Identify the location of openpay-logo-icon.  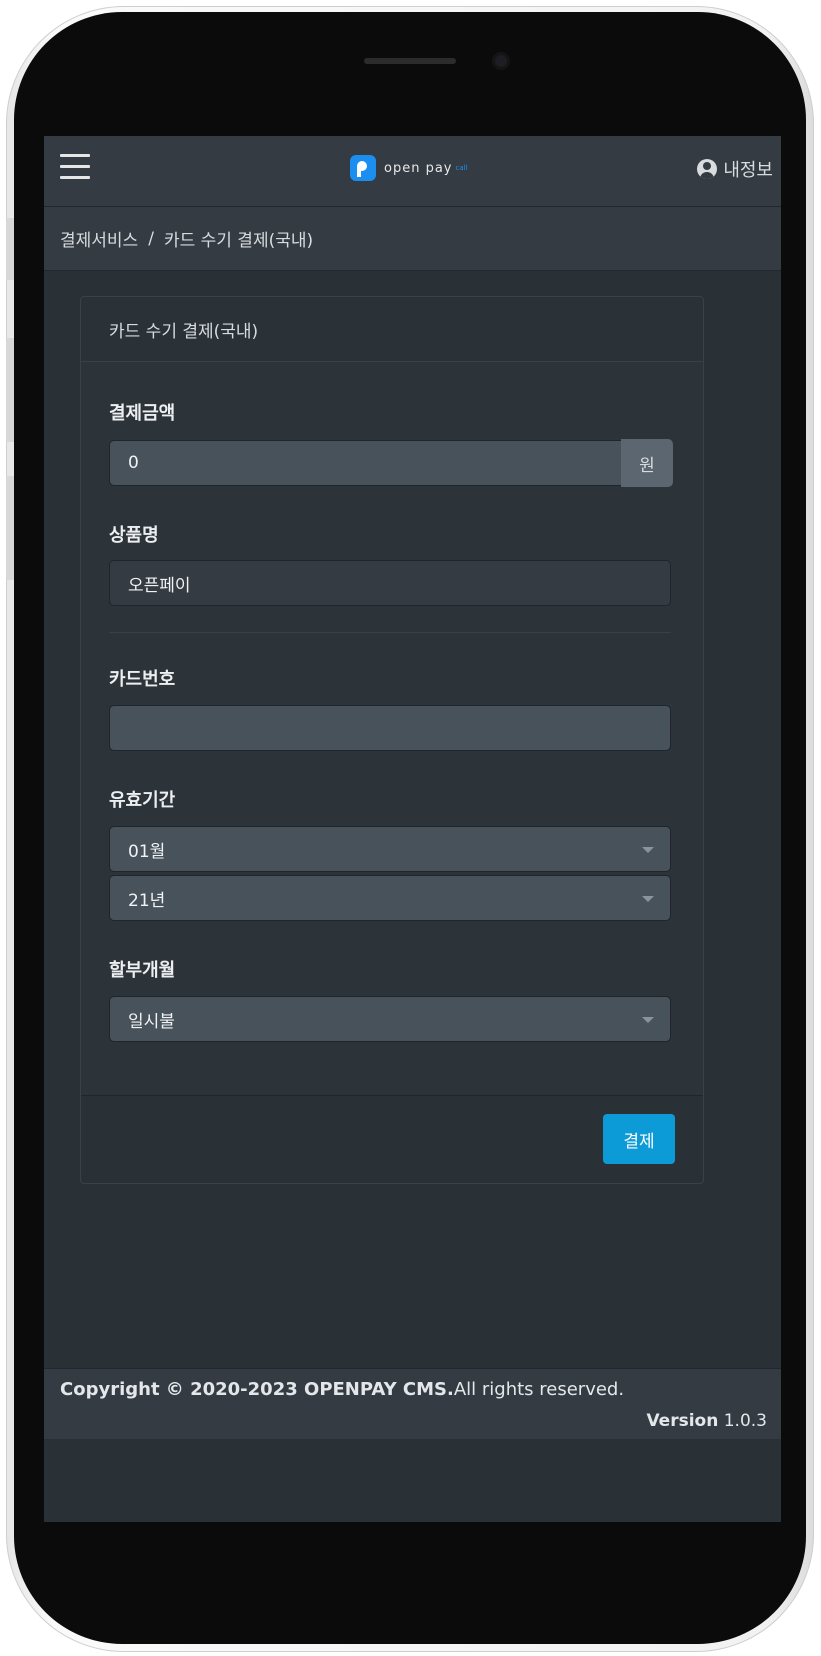
(363, 168).